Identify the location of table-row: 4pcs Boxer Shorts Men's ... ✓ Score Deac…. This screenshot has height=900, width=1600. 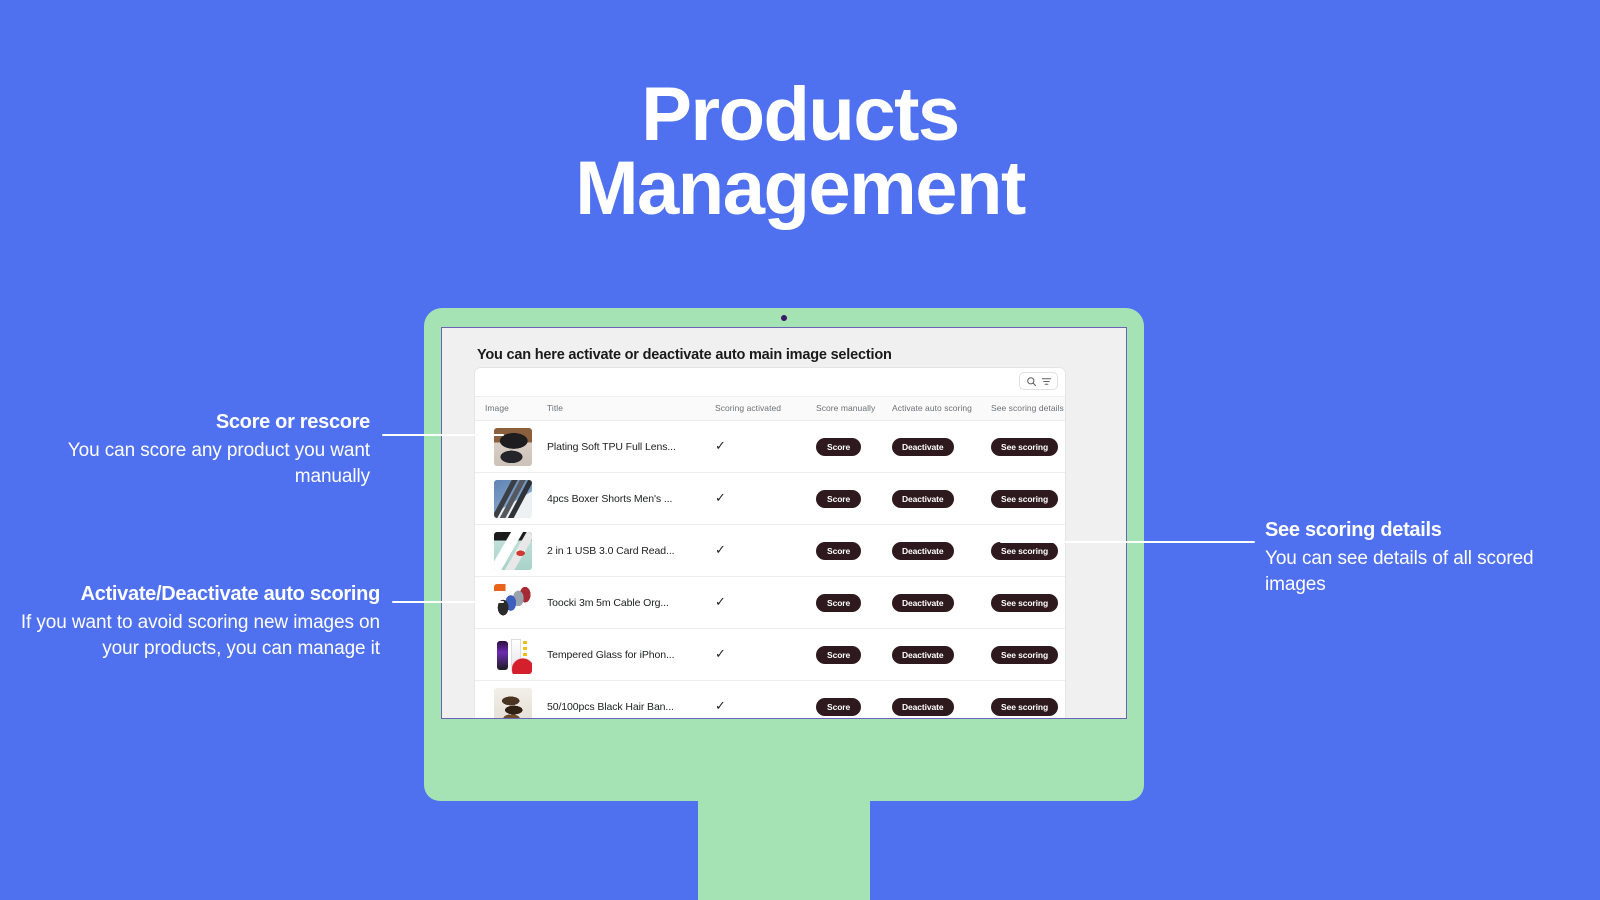
(770, 498).